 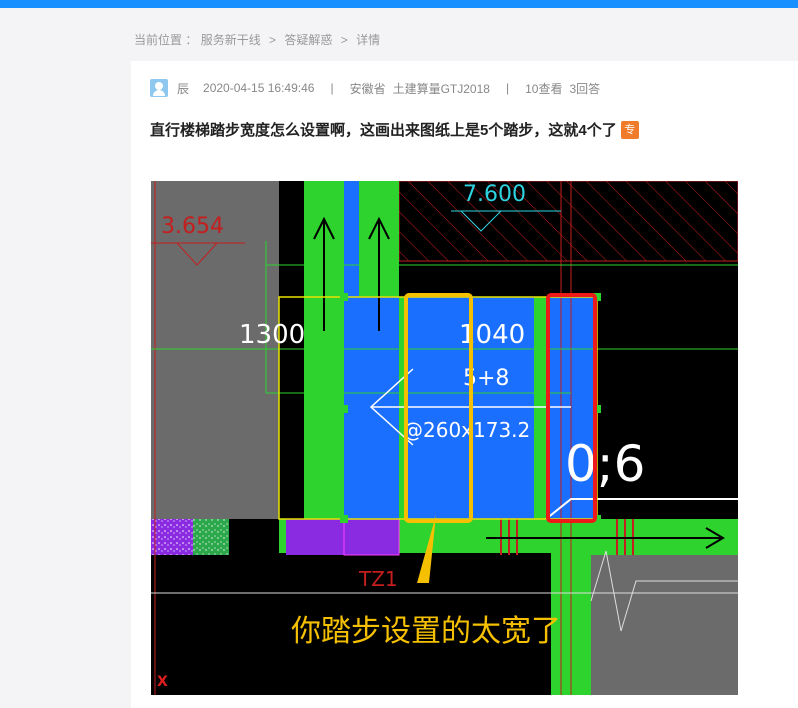 I want to click on post-software: 土建算量GTJ2018, so click(x=441, y=88).